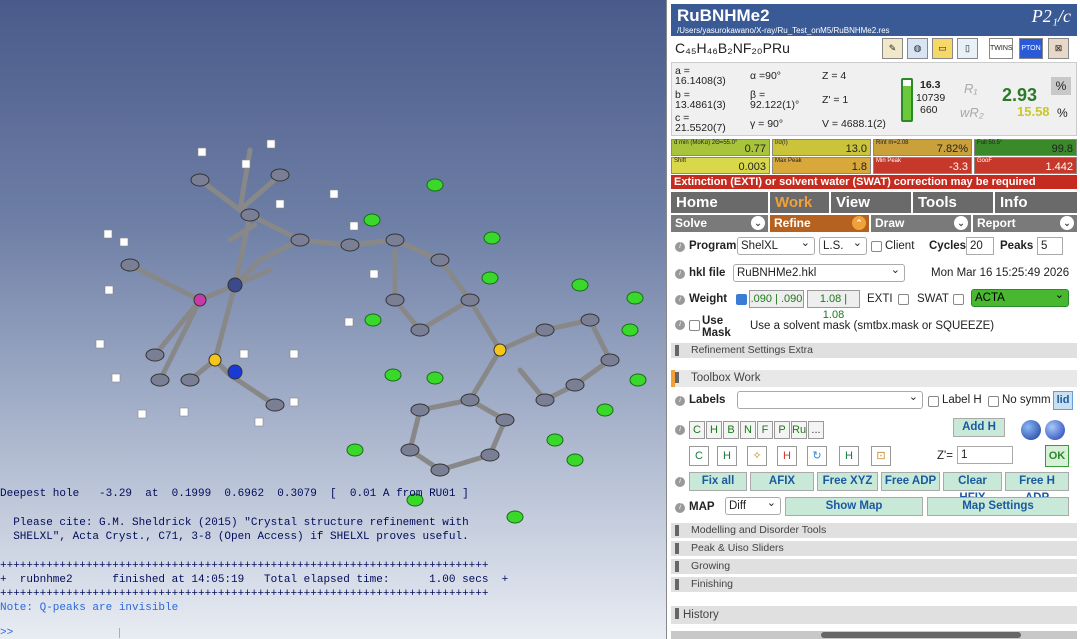 The width and height of the screenshot is (1080, 639). I want to click on client-checkbox, so click(876, 246).